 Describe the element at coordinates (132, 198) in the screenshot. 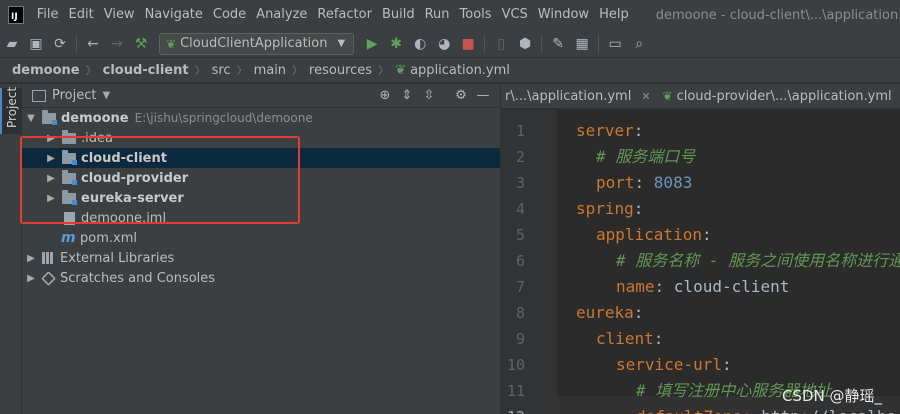

I see `tree-node-label: eureka-server` at that location.